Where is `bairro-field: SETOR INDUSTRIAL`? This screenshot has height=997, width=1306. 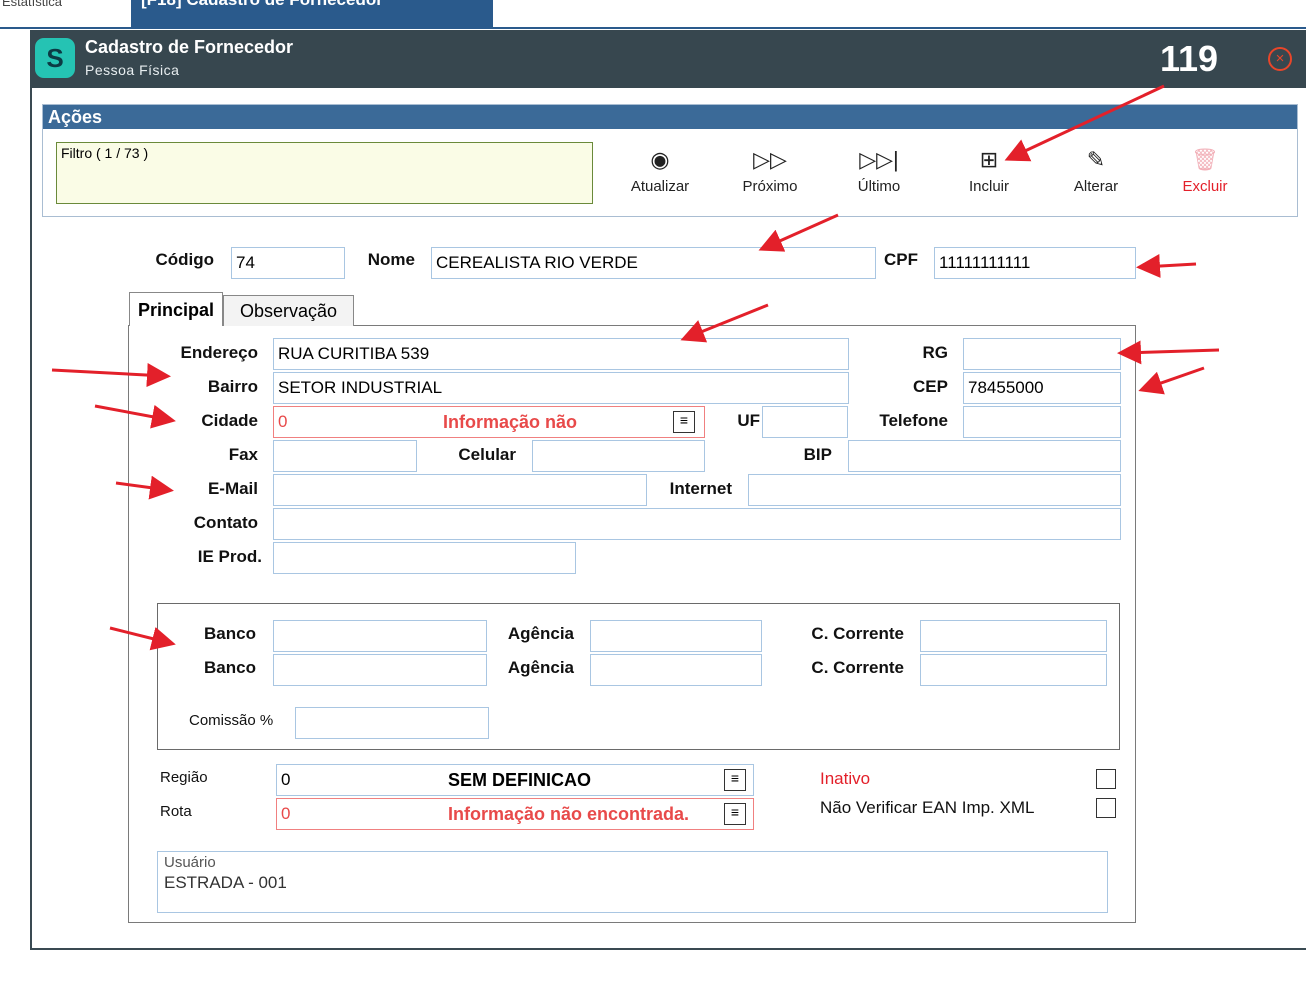 bairro-field: SETOR INDUSTRIAL is located at coordinates (561, 388).